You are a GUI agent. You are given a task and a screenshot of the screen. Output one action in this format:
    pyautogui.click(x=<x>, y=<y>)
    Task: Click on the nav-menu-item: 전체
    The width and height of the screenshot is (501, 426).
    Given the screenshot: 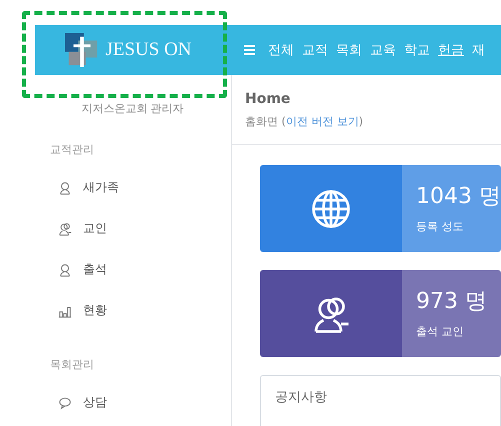 What is the action you would take?
    pyautogui.click(x=281, y=50)
    